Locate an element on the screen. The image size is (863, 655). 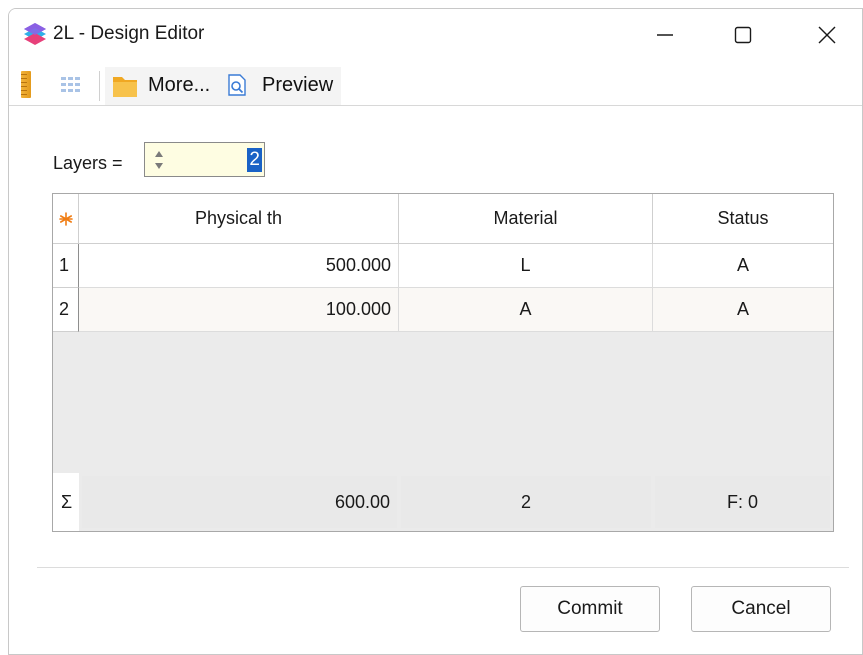
layers-value: 2 is located at coordinates (254, 160).